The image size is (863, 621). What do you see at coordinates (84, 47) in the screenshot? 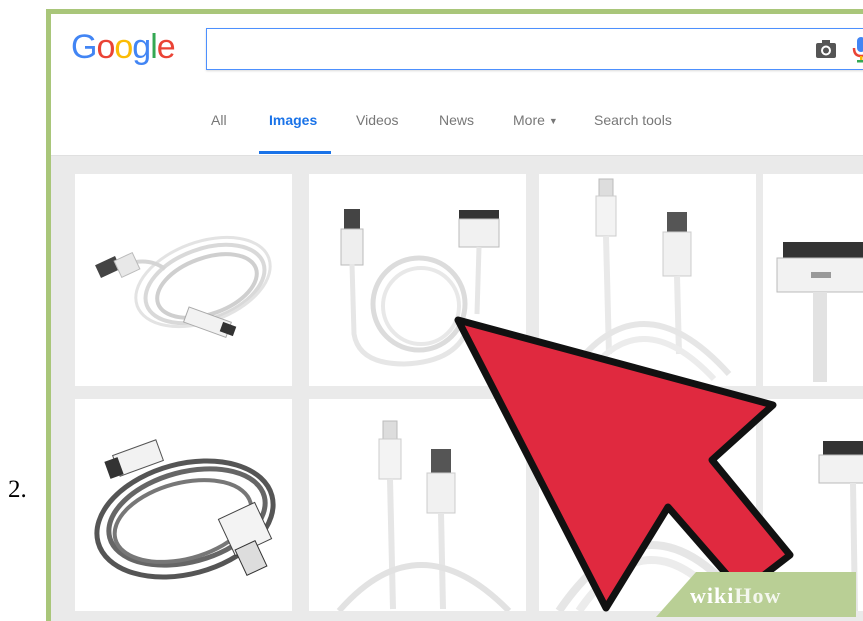
I see `logo-letter: G` at bounding box center [84, 47].